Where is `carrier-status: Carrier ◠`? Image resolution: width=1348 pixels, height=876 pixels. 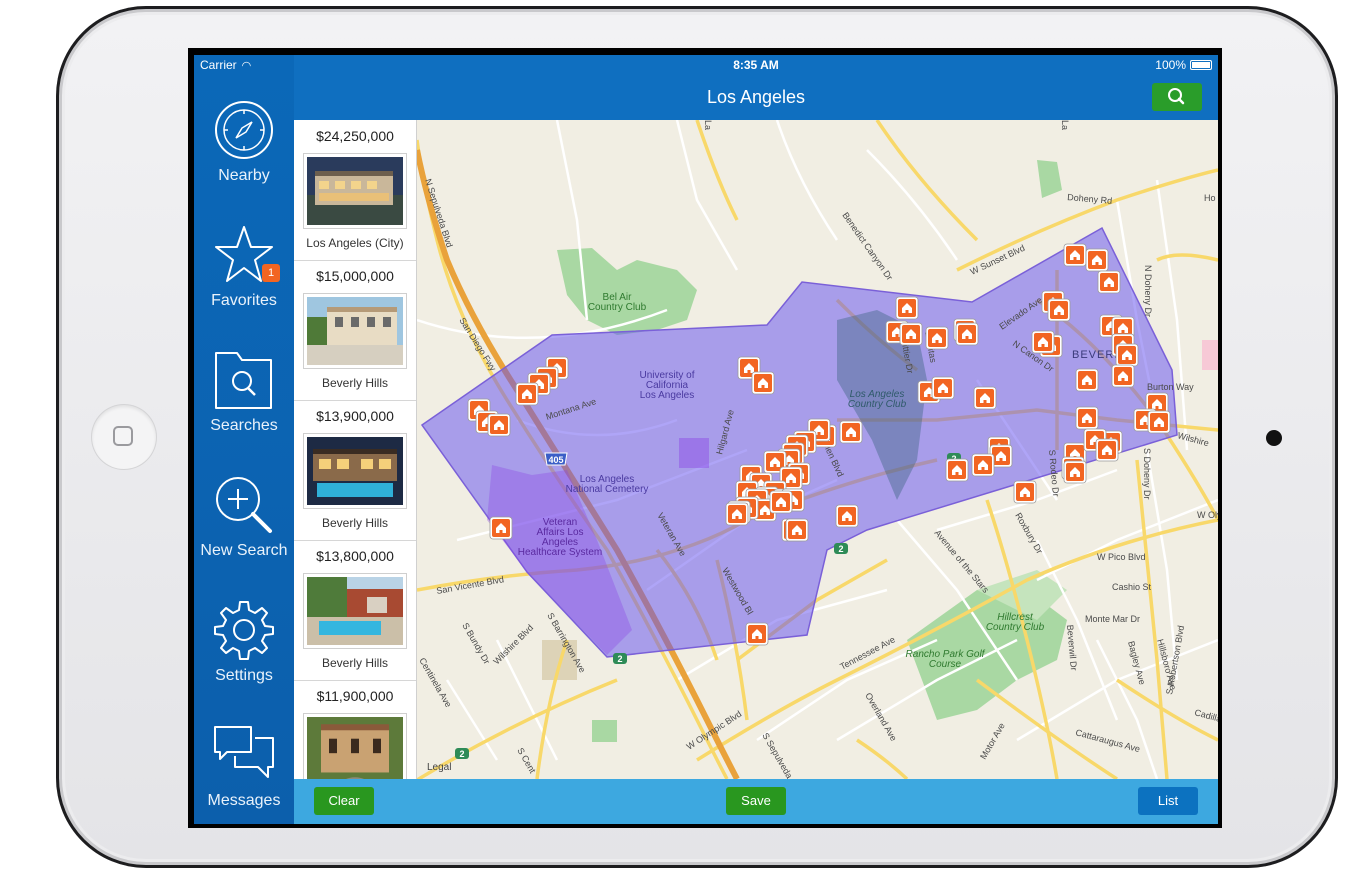 carrier-status: Carrier ◠ is located at coordinates (225, 65).